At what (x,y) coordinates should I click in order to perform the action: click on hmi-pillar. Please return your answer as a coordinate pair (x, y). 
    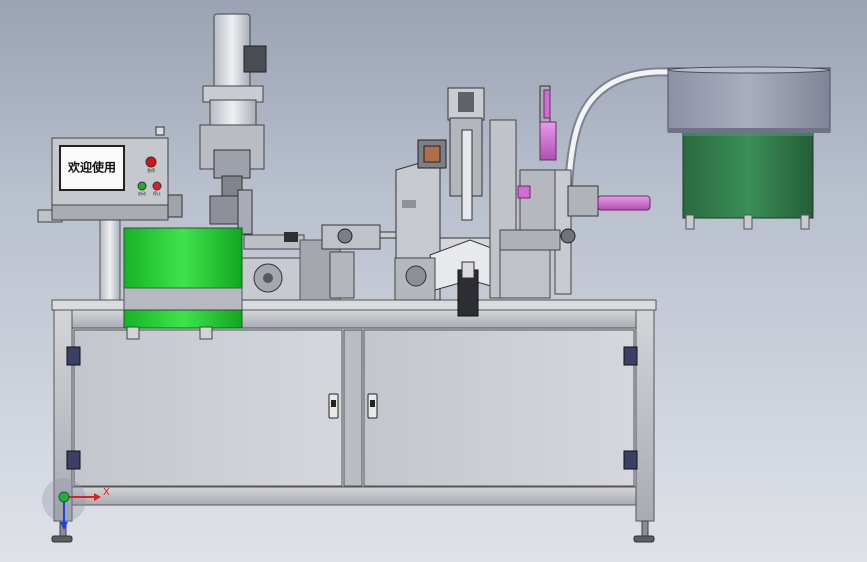
    Looking at the image, I should click on (110, 260).